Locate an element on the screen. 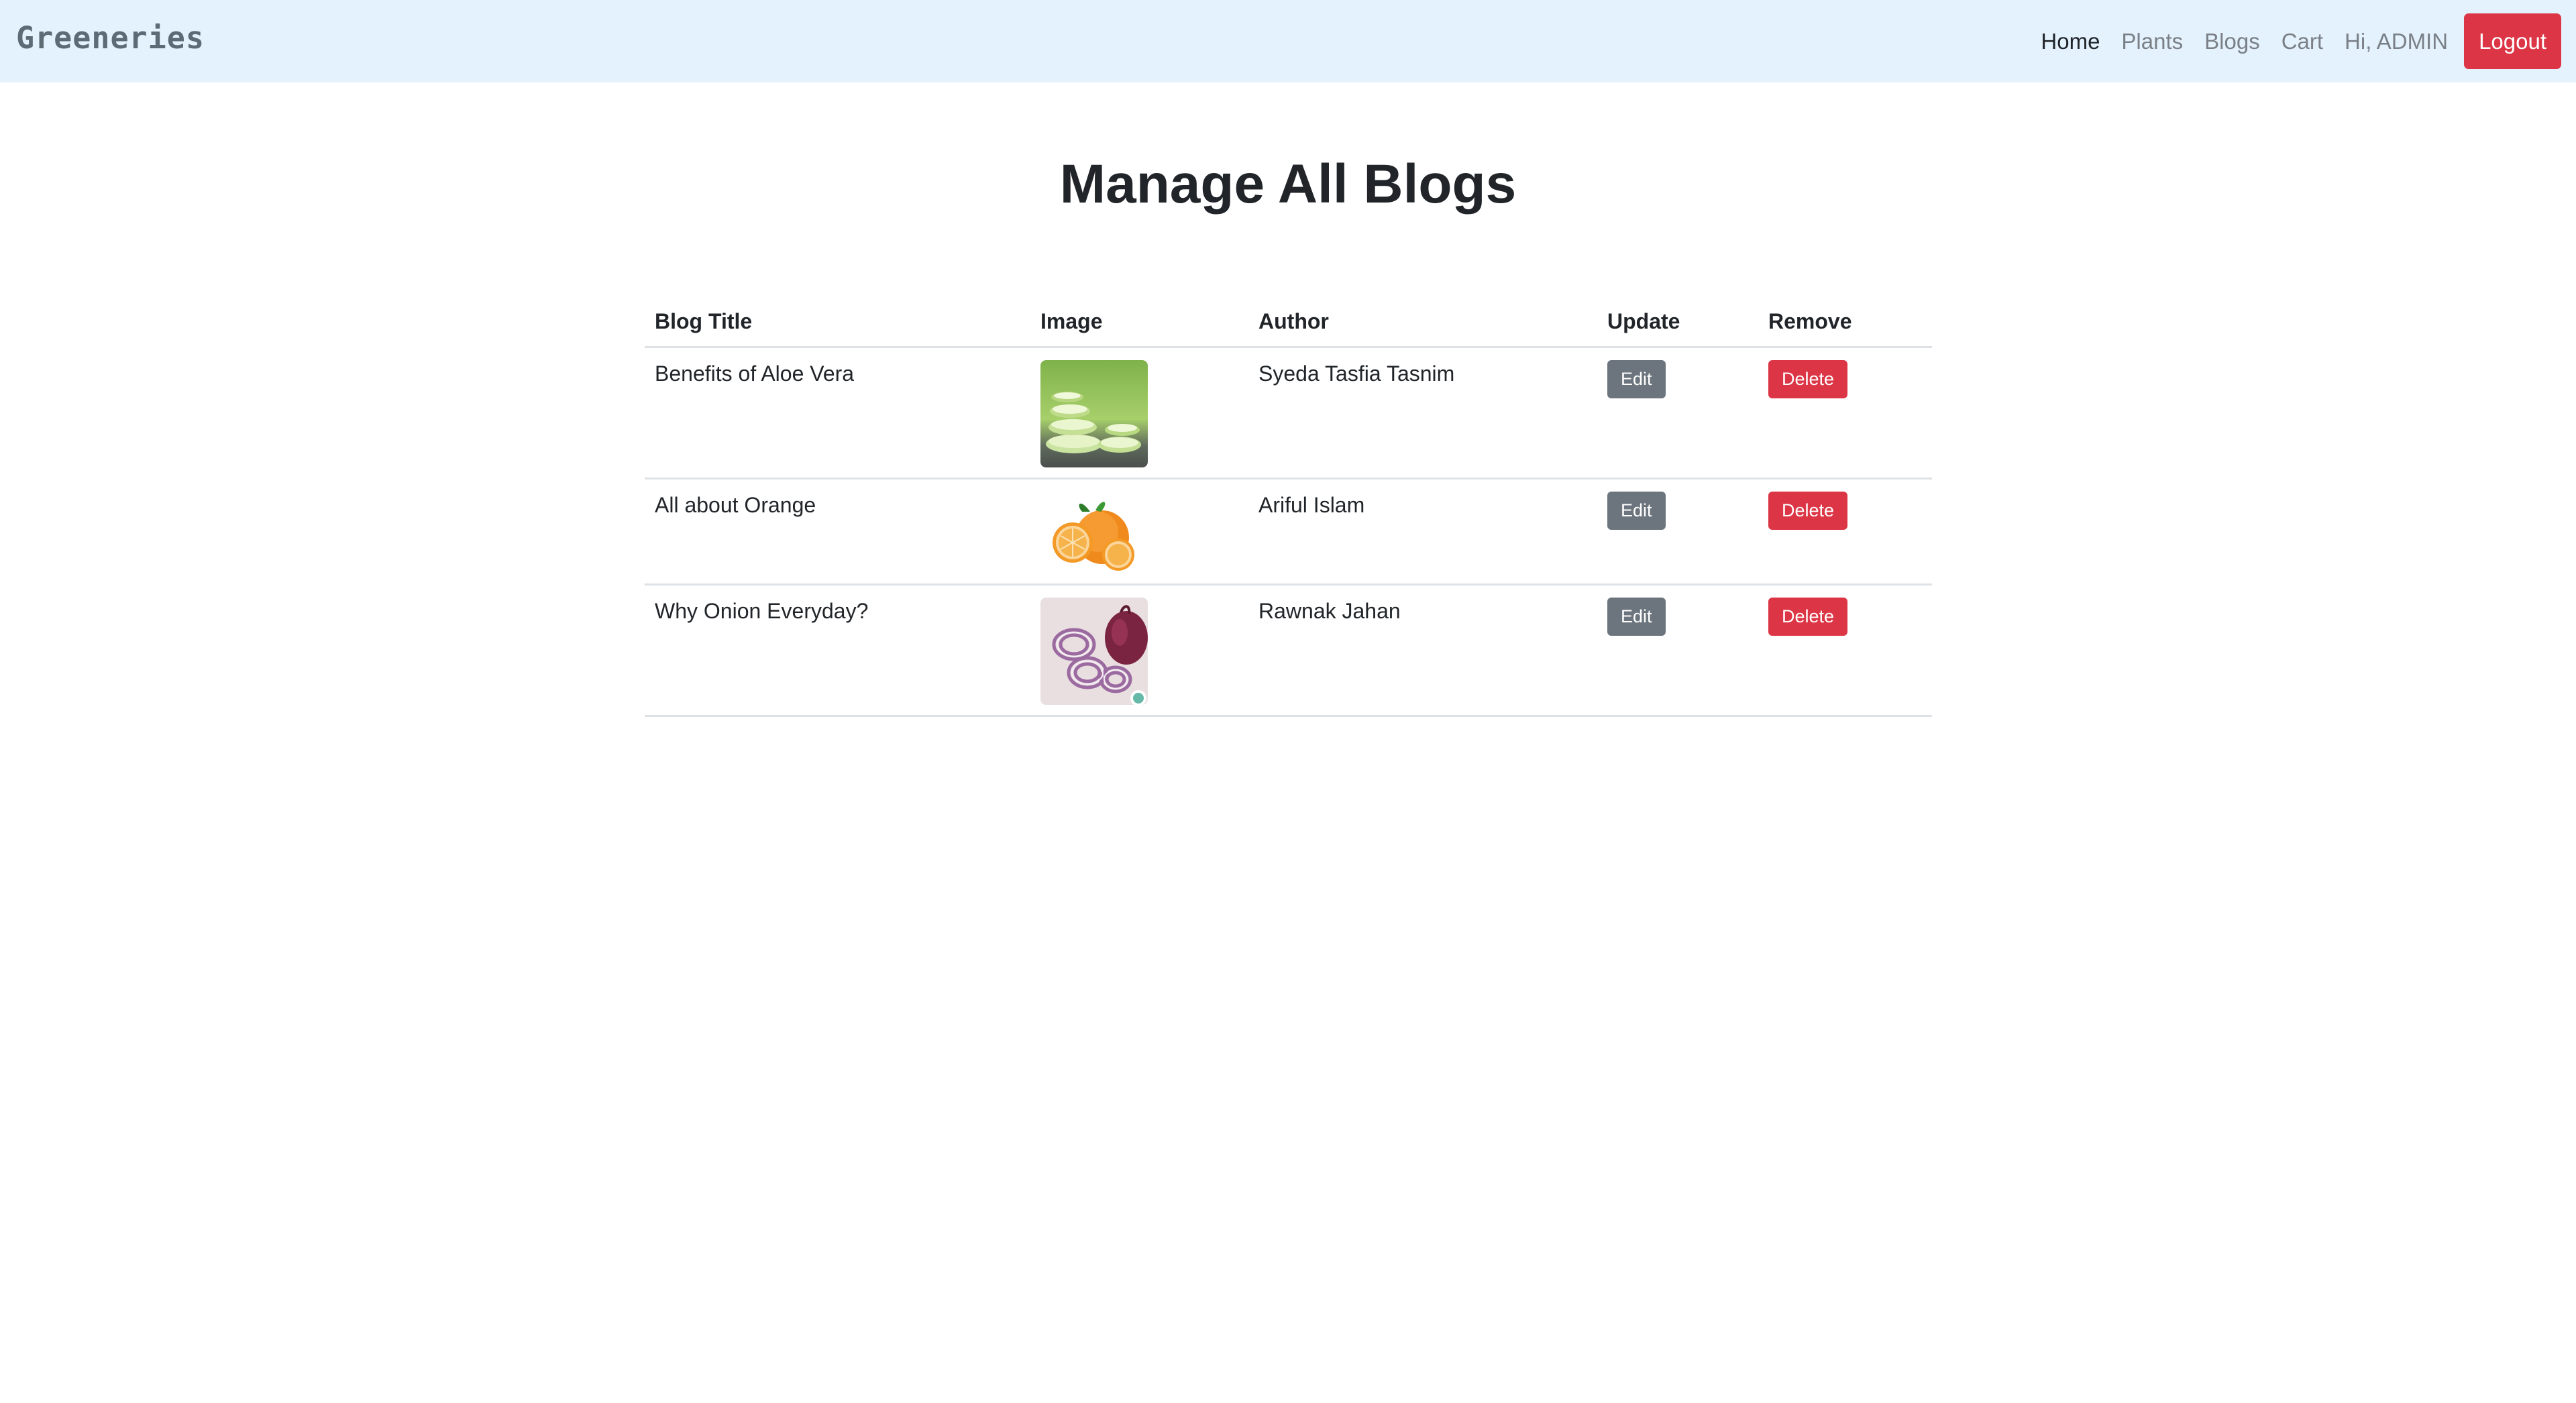  header-image: Image is located at coordinates (1139, 322).